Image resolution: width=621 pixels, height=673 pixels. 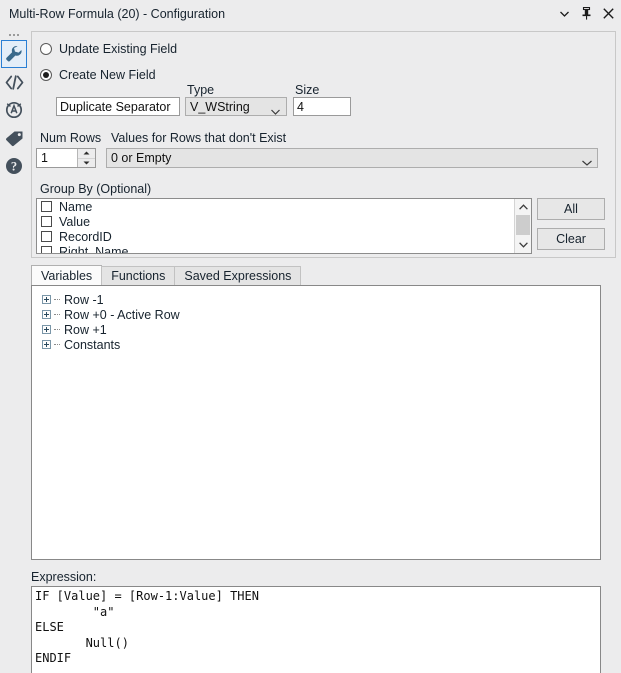 I want to click on wrench-icon, so click(x=14, y=54).